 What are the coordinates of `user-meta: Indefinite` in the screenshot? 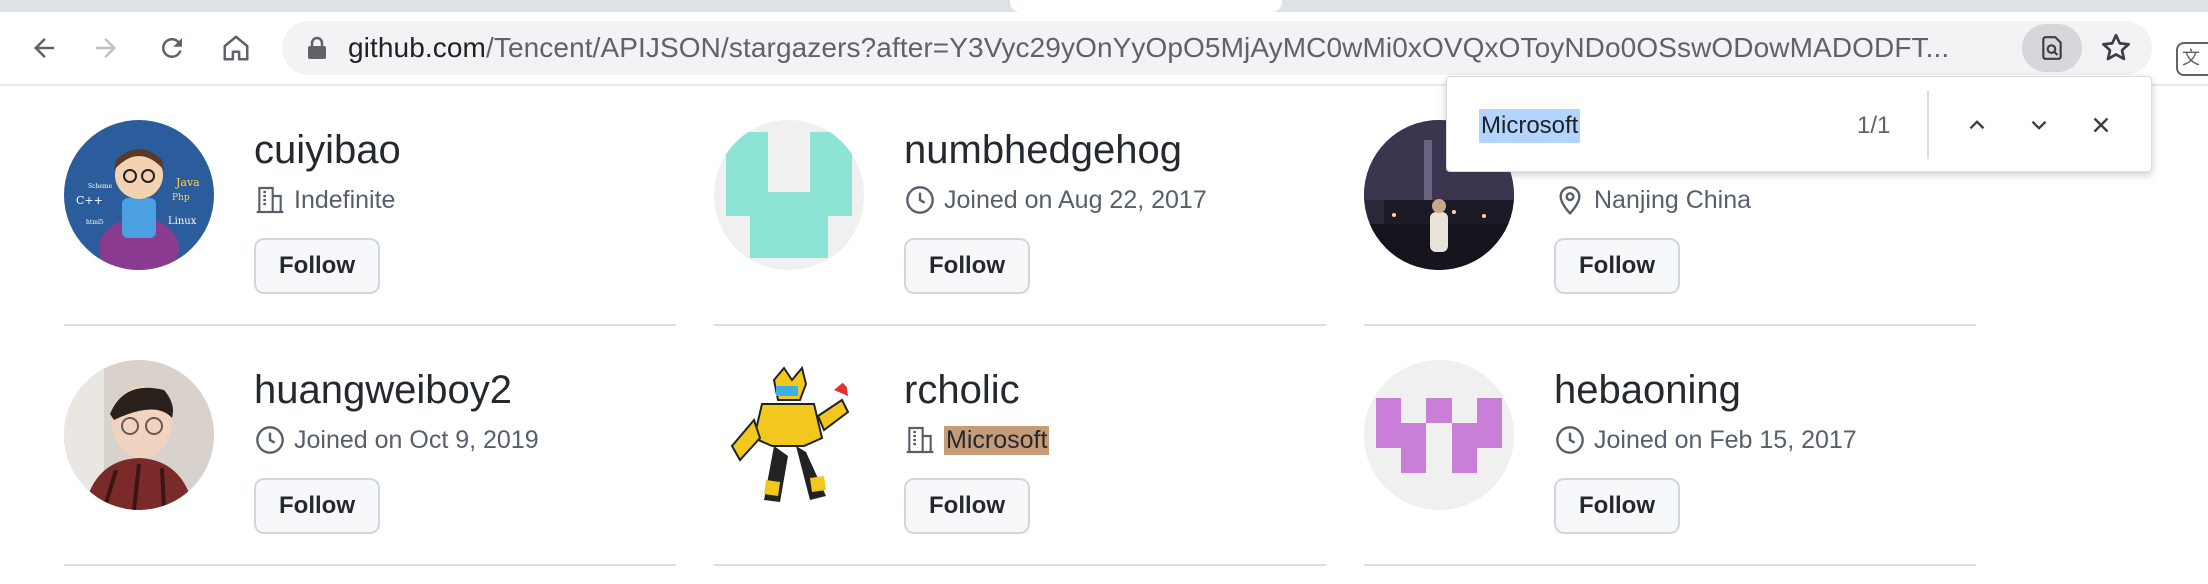 It's located at (324, 200).